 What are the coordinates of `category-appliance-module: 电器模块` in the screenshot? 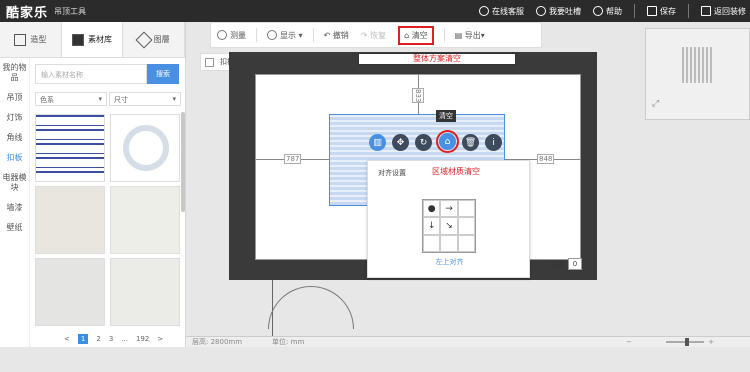 It's located at (14, 183).